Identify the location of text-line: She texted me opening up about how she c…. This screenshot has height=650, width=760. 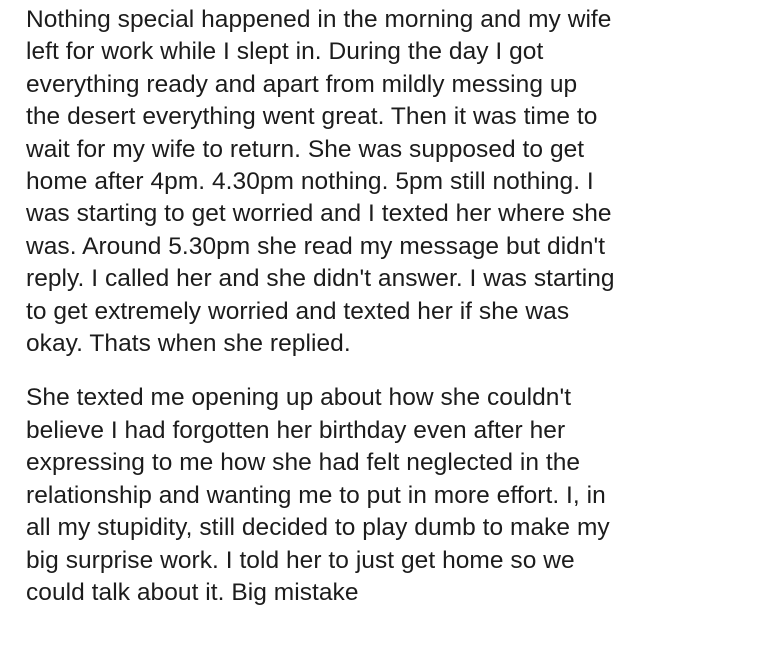
(299, 398).